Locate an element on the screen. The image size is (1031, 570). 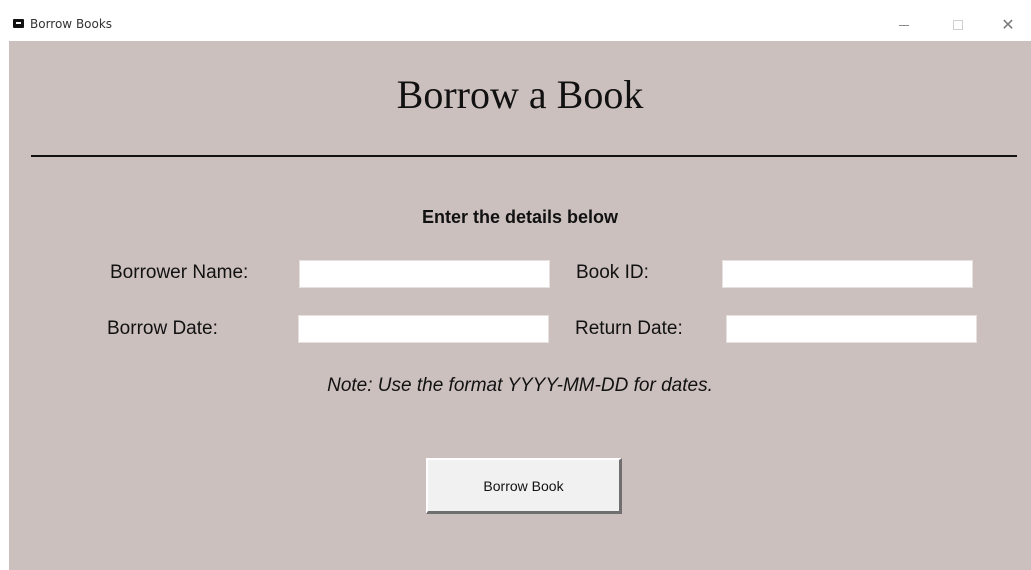
maximize-icon is located at coordinates (958, 25).